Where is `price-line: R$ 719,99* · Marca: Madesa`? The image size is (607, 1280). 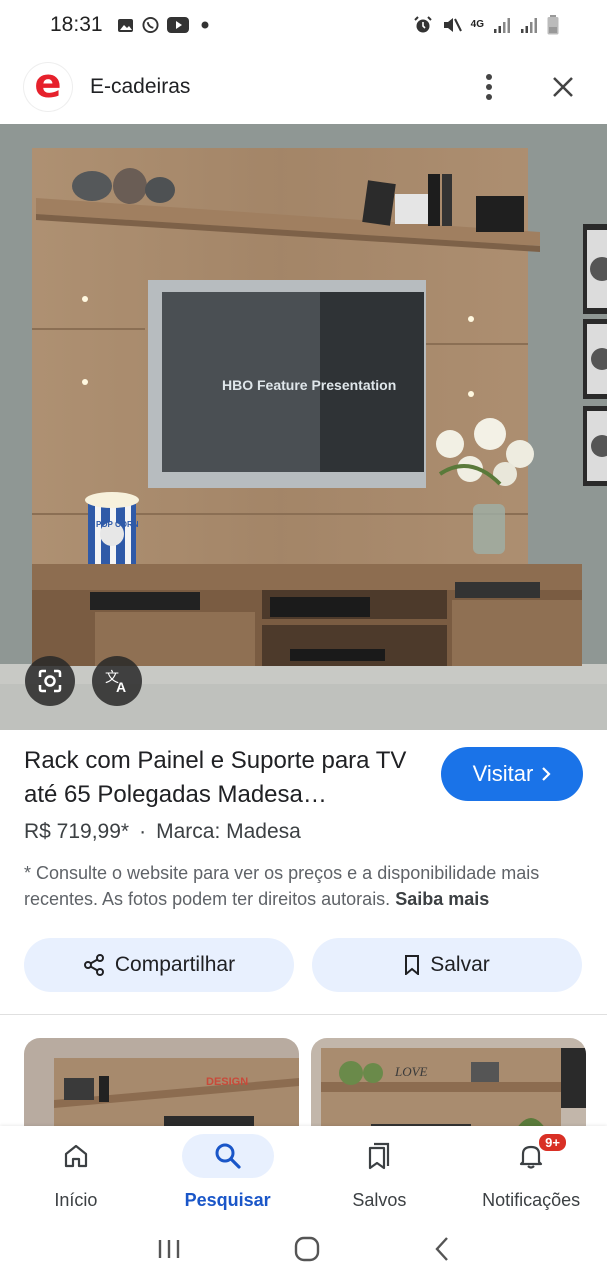 price-line: R$ 719,99* · Marca: Madesa is located at coordinates (162, 832).